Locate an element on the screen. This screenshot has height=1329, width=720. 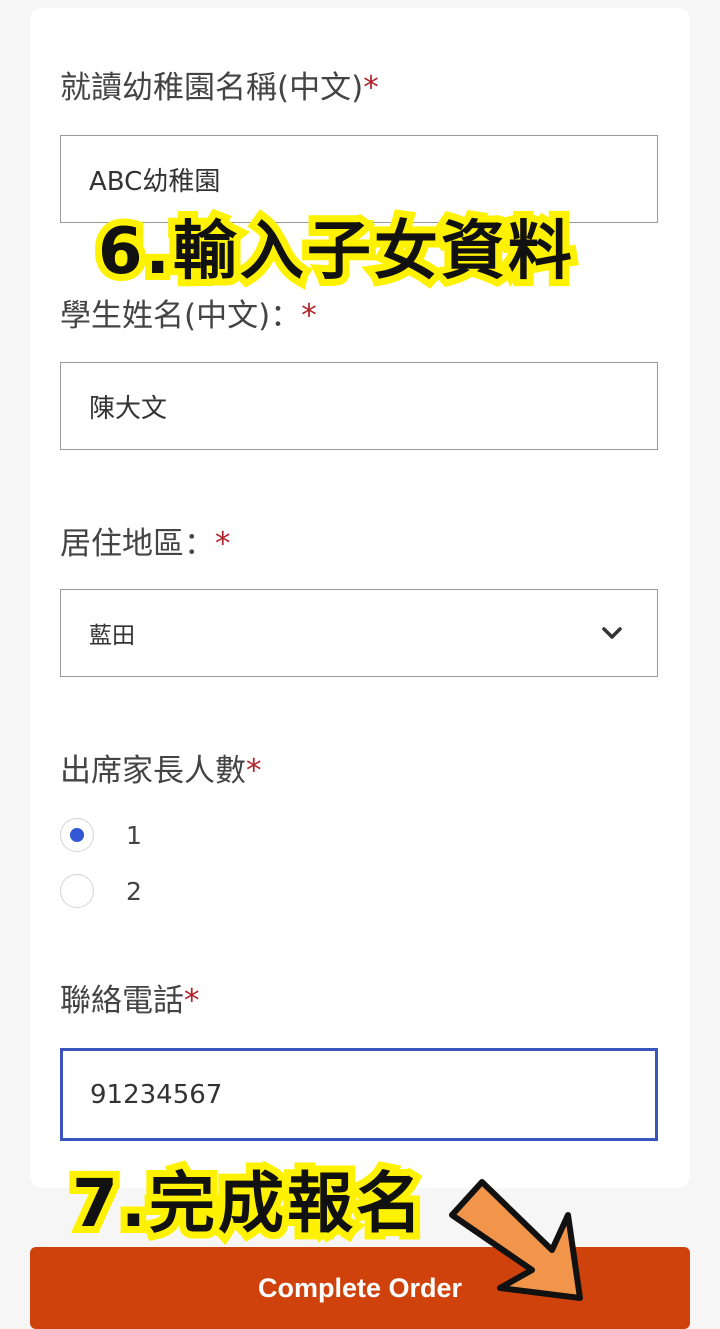
kindergarten-value: ABC幼稚園 is located at coordinates (155, 181).